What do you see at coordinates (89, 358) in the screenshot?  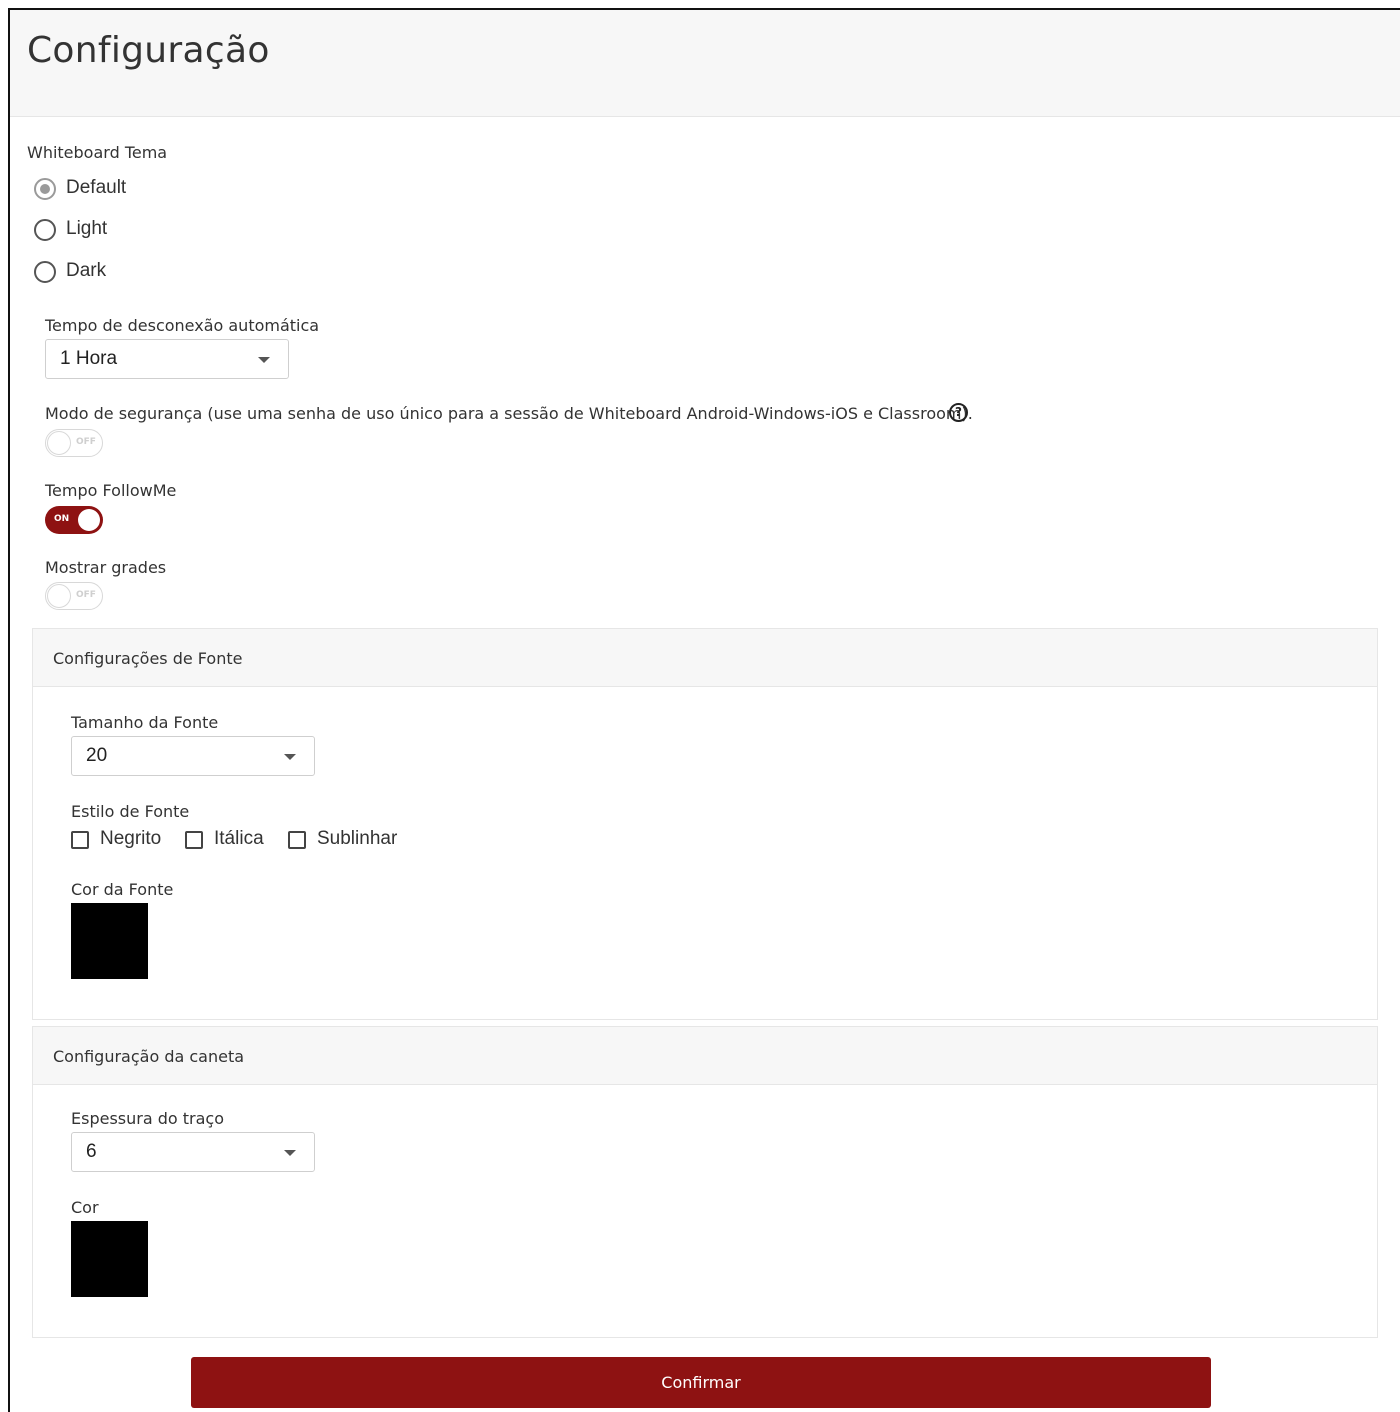 I see `auto-disconnect-value: 1 Hora` at bounding box center [89, 358].